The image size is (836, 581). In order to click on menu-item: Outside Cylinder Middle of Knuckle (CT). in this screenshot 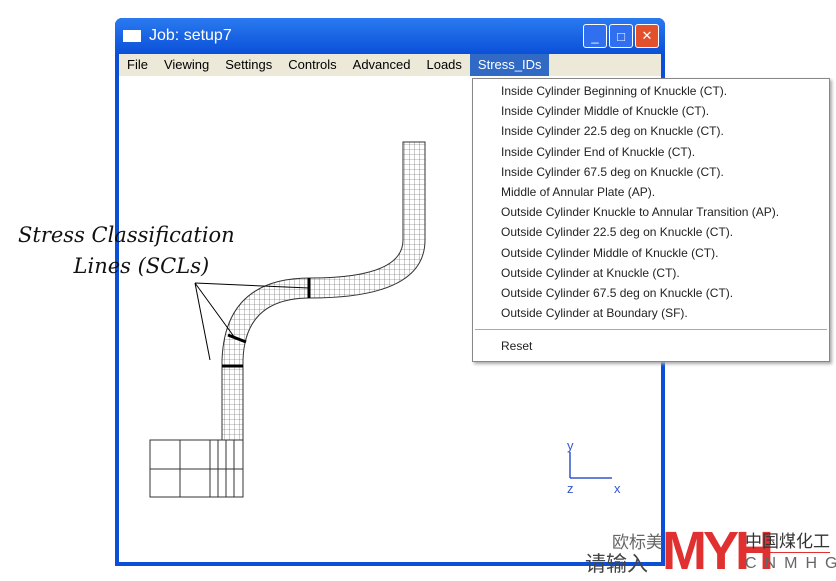, I will do `click(651, 253)`.